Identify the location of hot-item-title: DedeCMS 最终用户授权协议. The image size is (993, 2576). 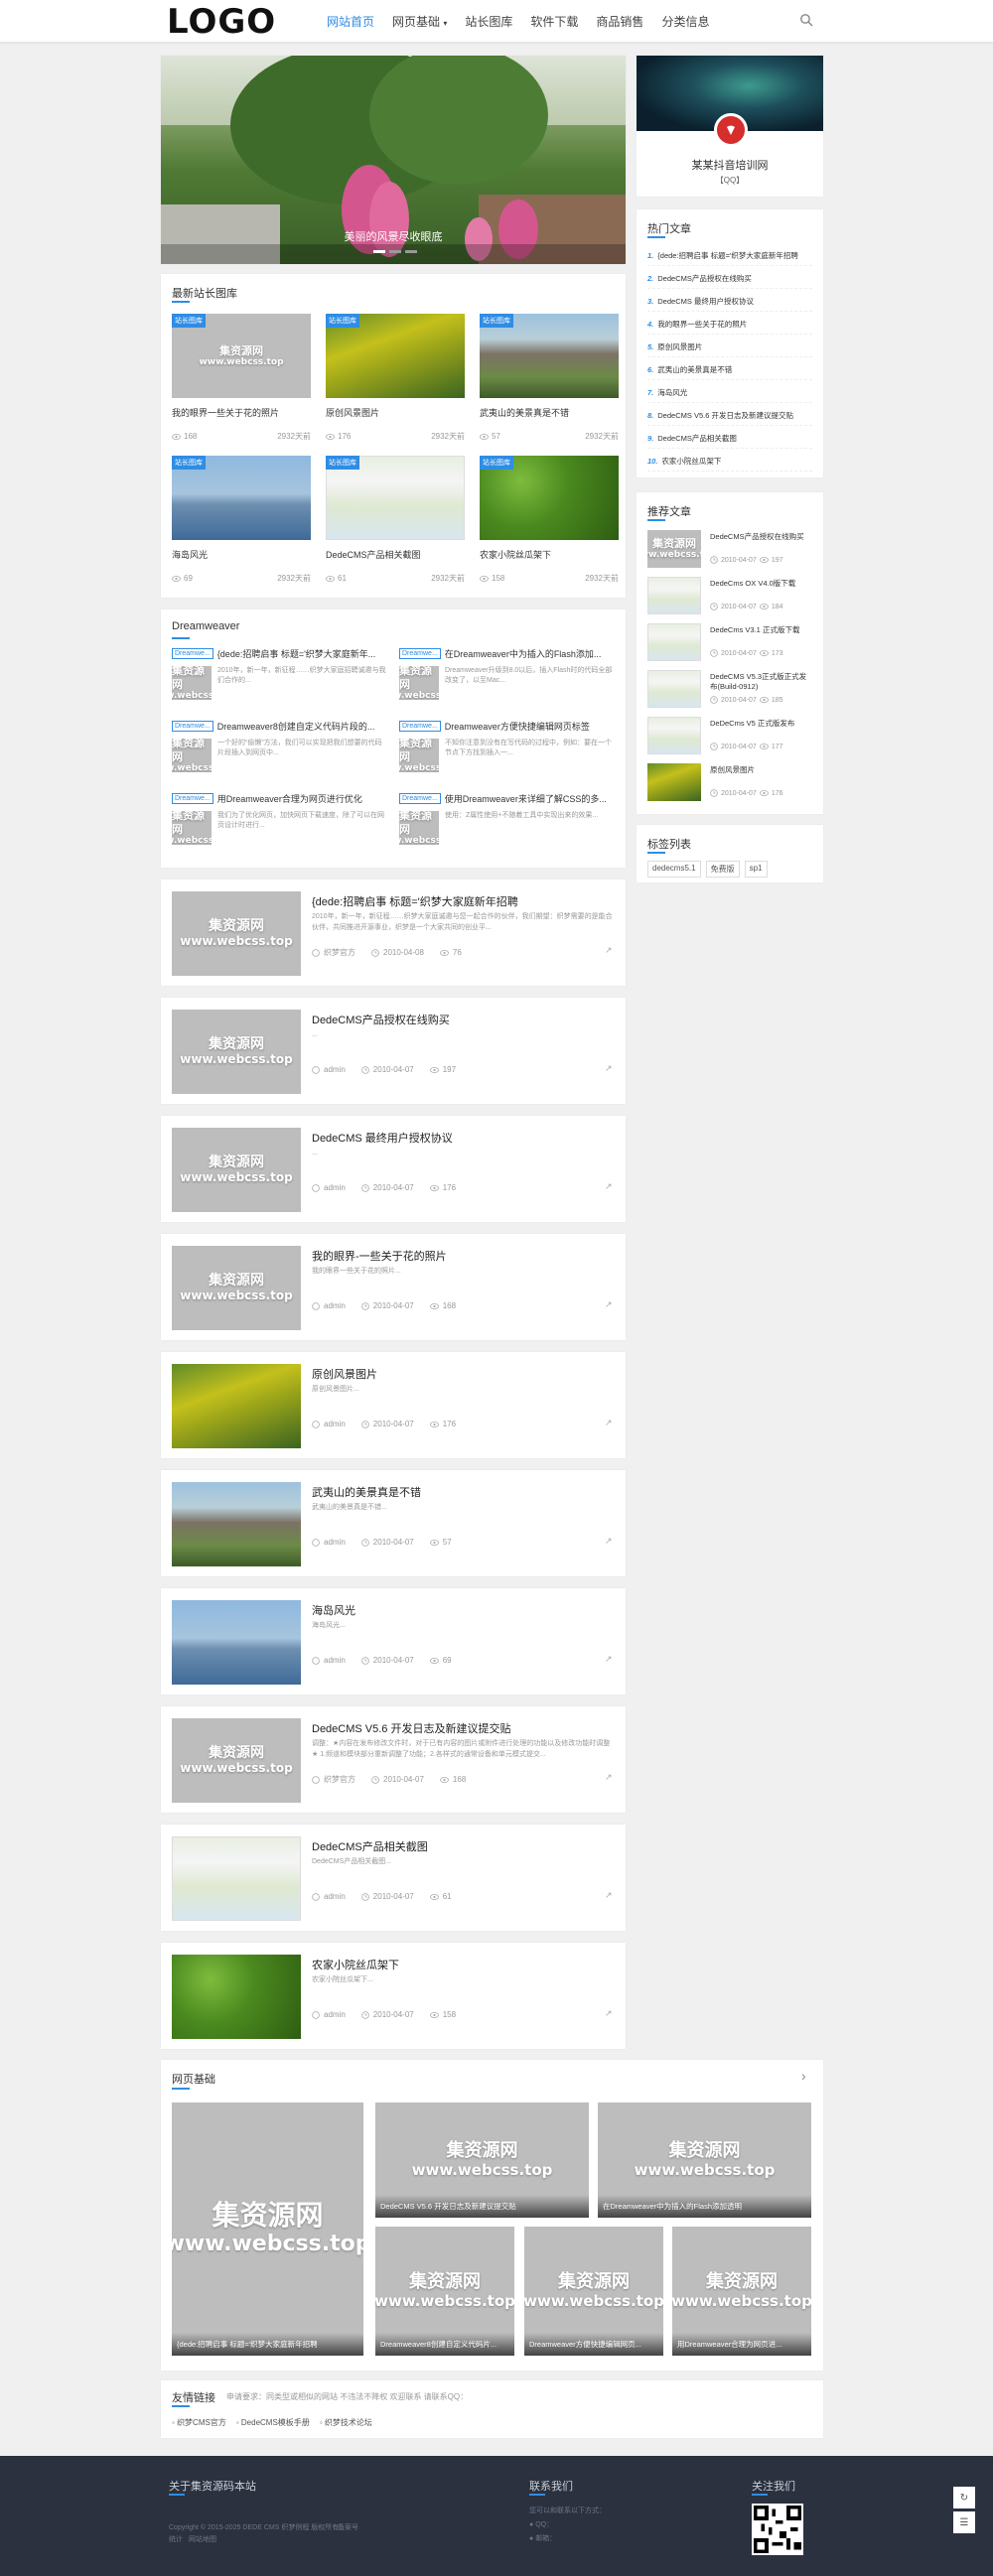
(705, 301).